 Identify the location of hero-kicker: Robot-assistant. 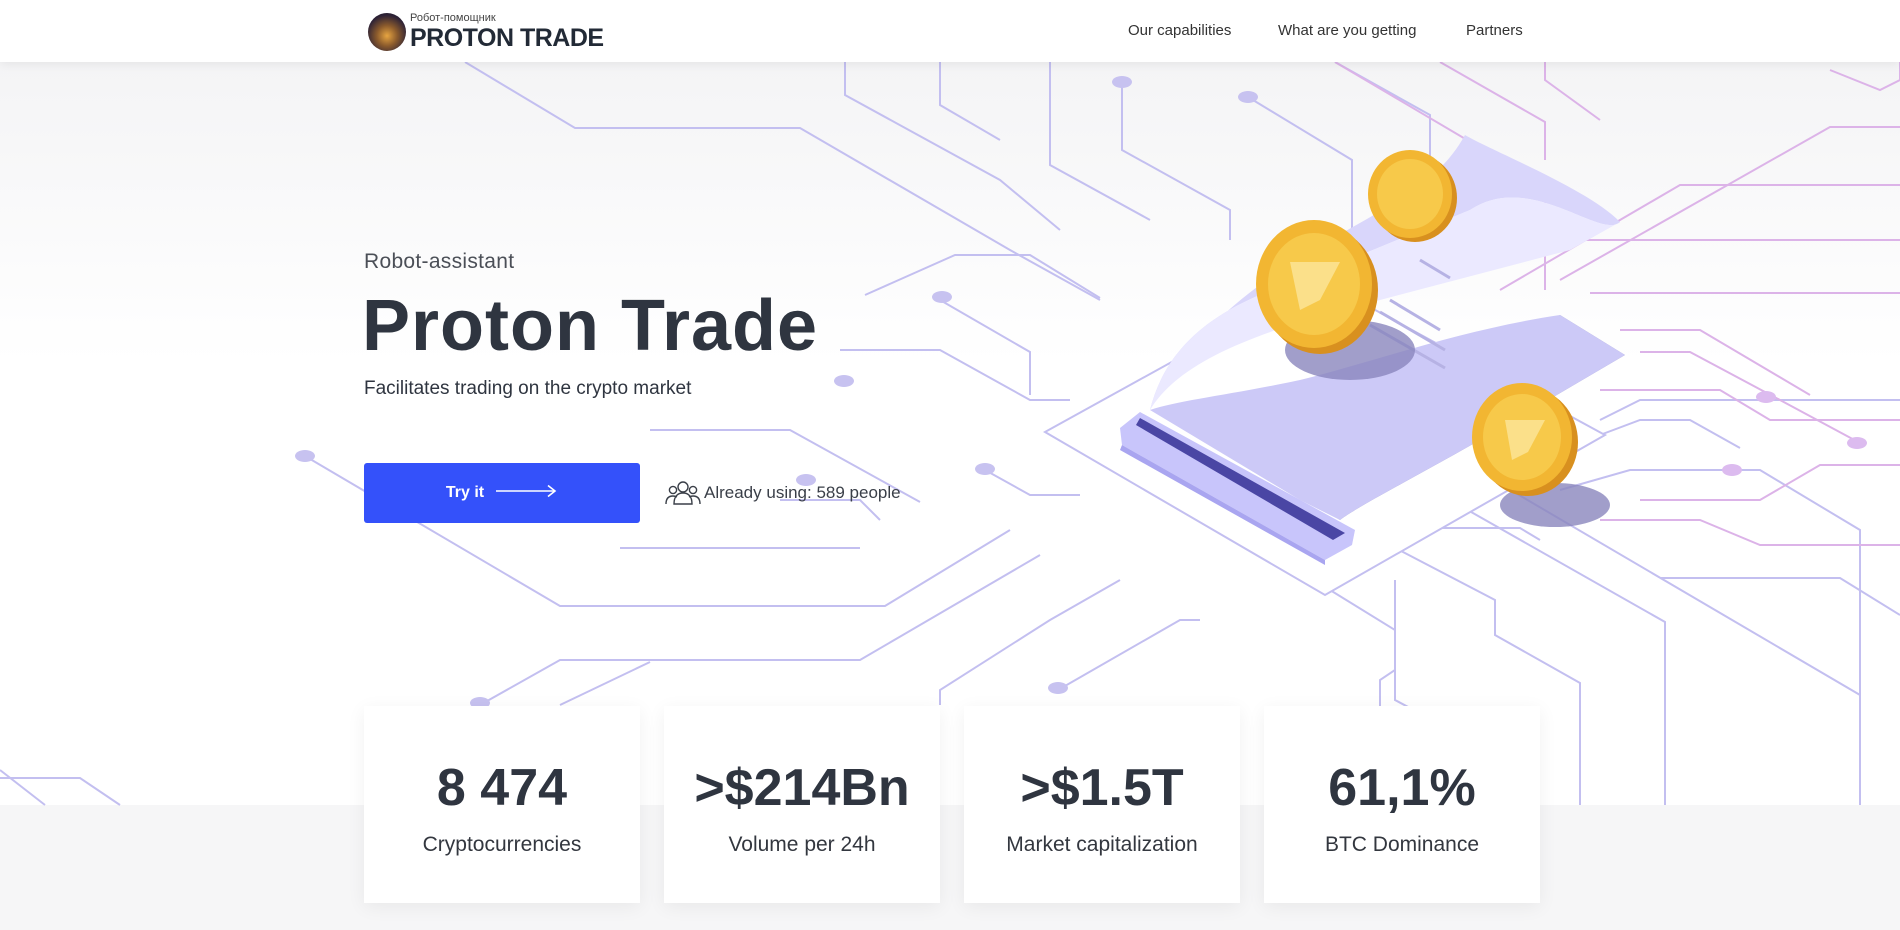
(439, 261).